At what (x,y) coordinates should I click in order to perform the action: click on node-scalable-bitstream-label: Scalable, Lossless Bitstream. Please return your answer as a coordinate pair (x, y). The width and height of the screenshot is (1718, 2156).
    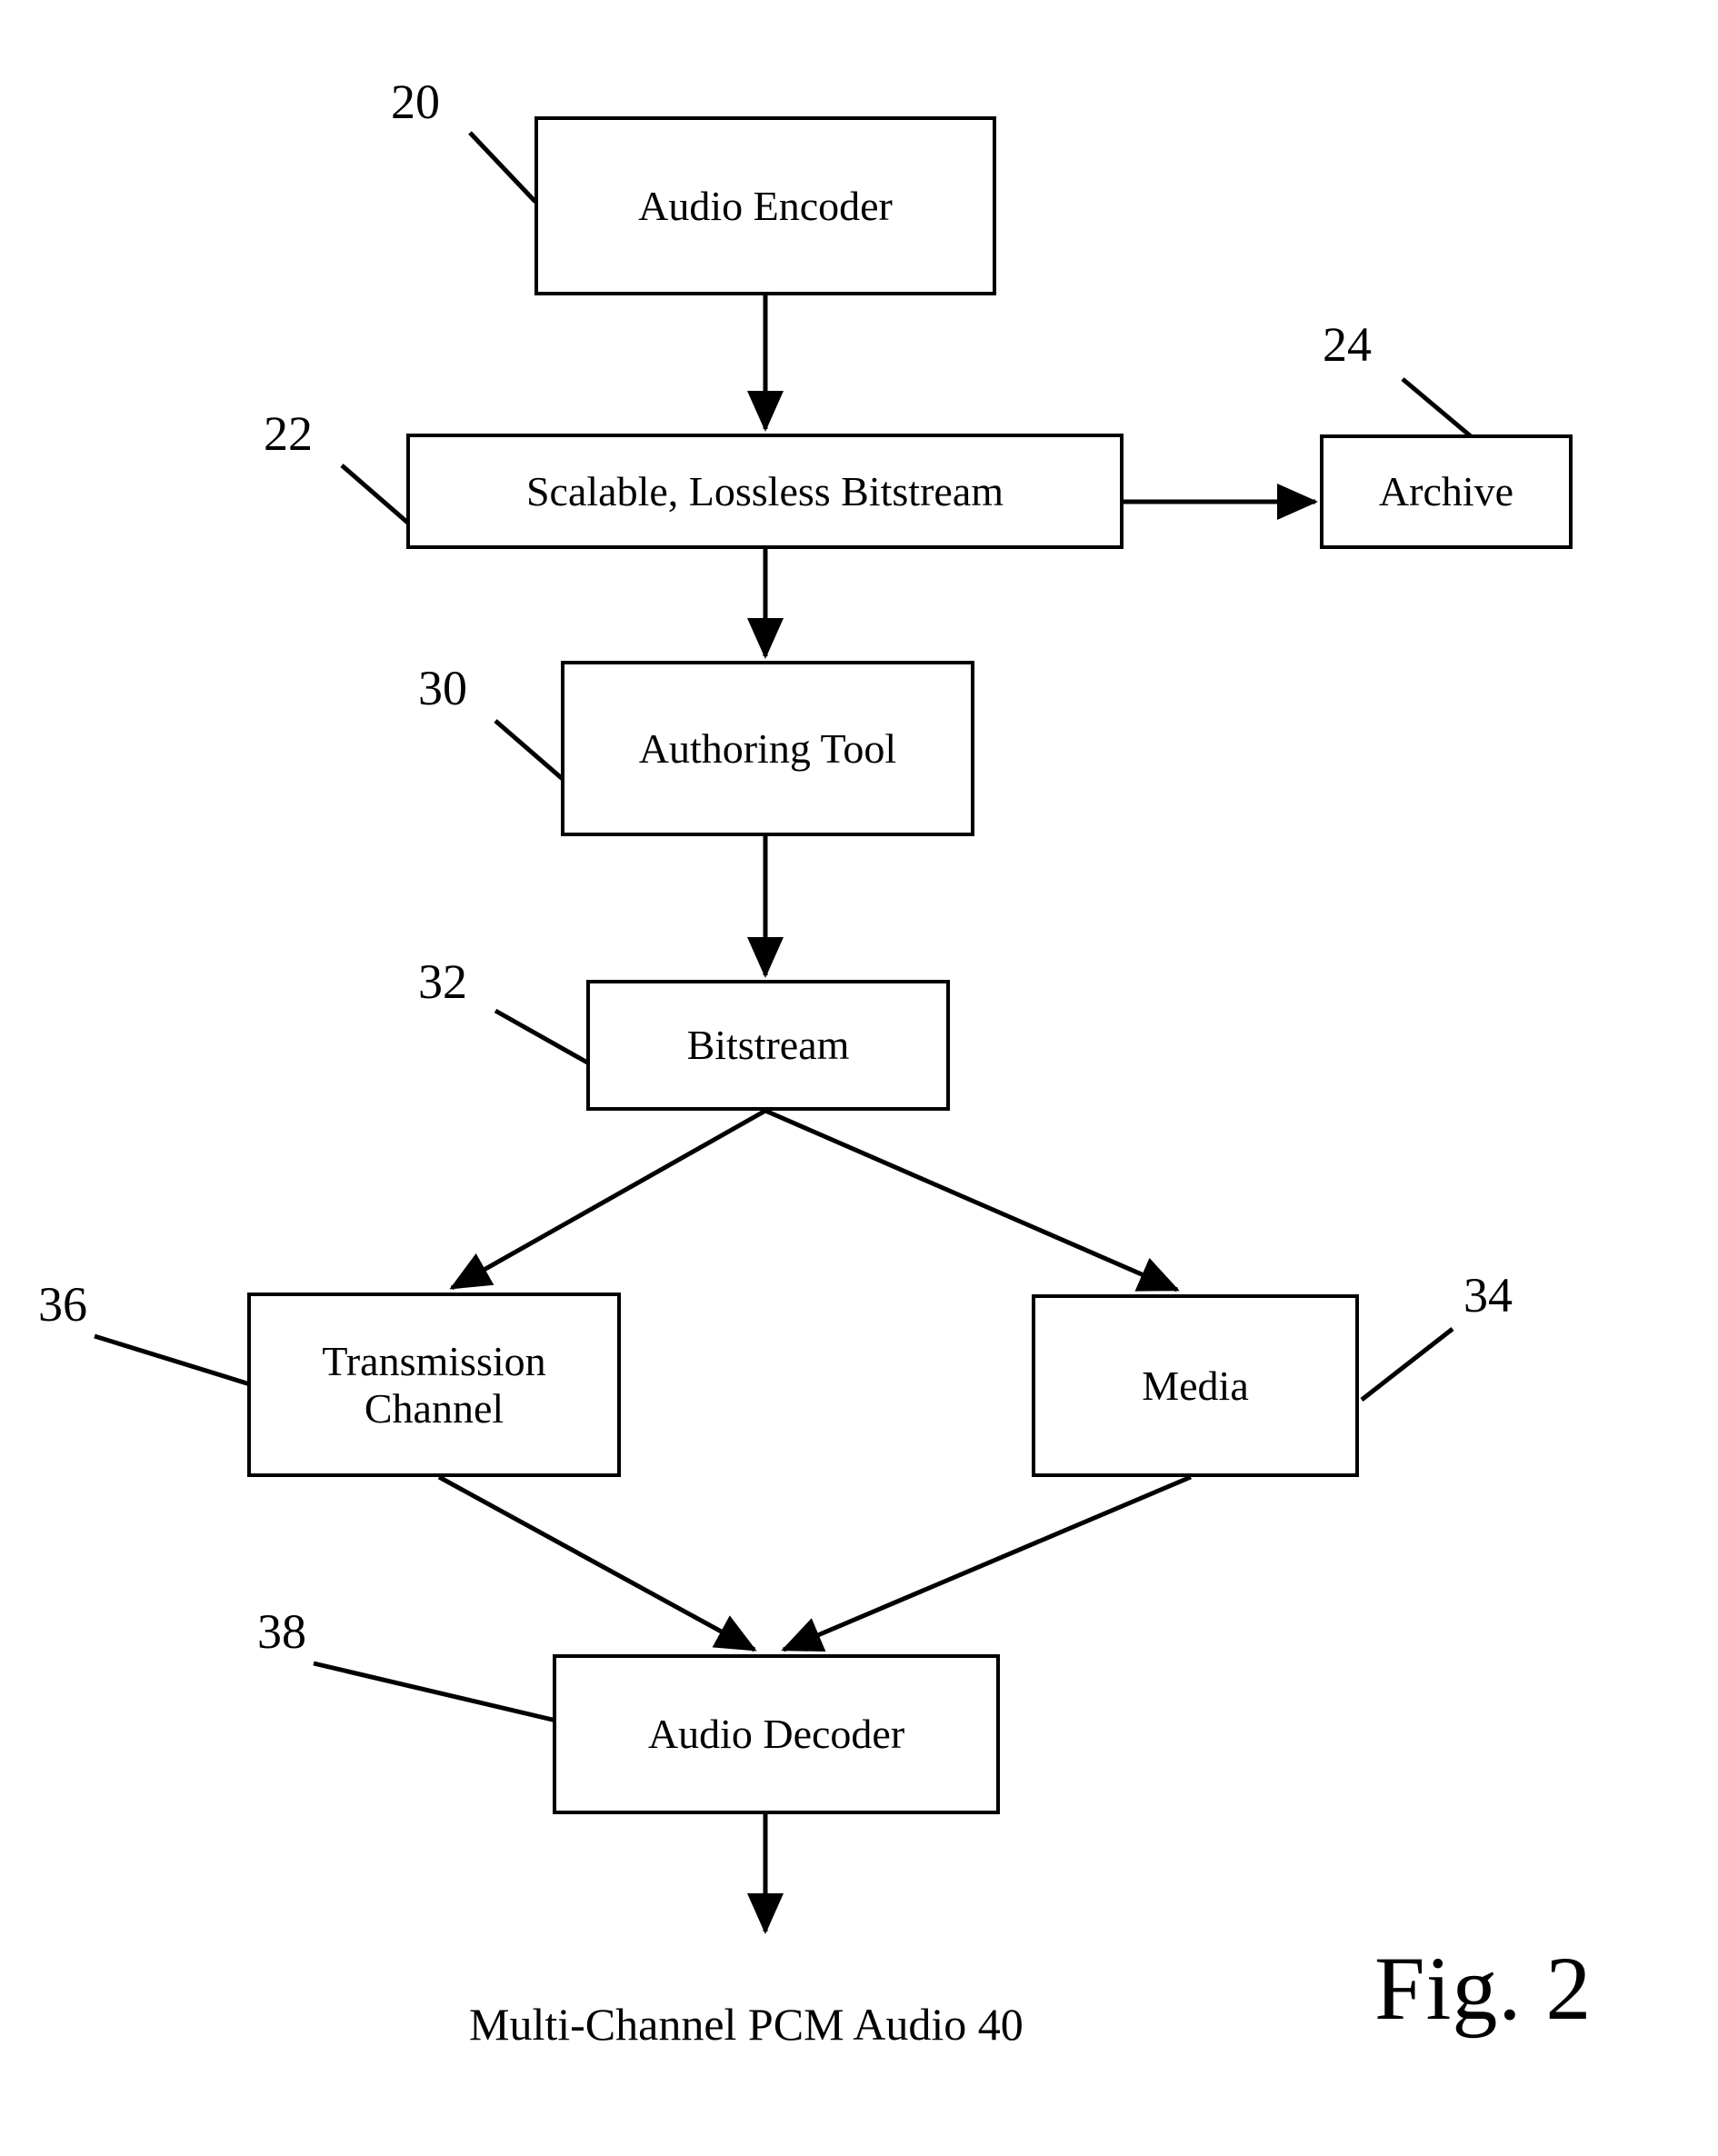
    Looking at the image, I should click on (764, 490).